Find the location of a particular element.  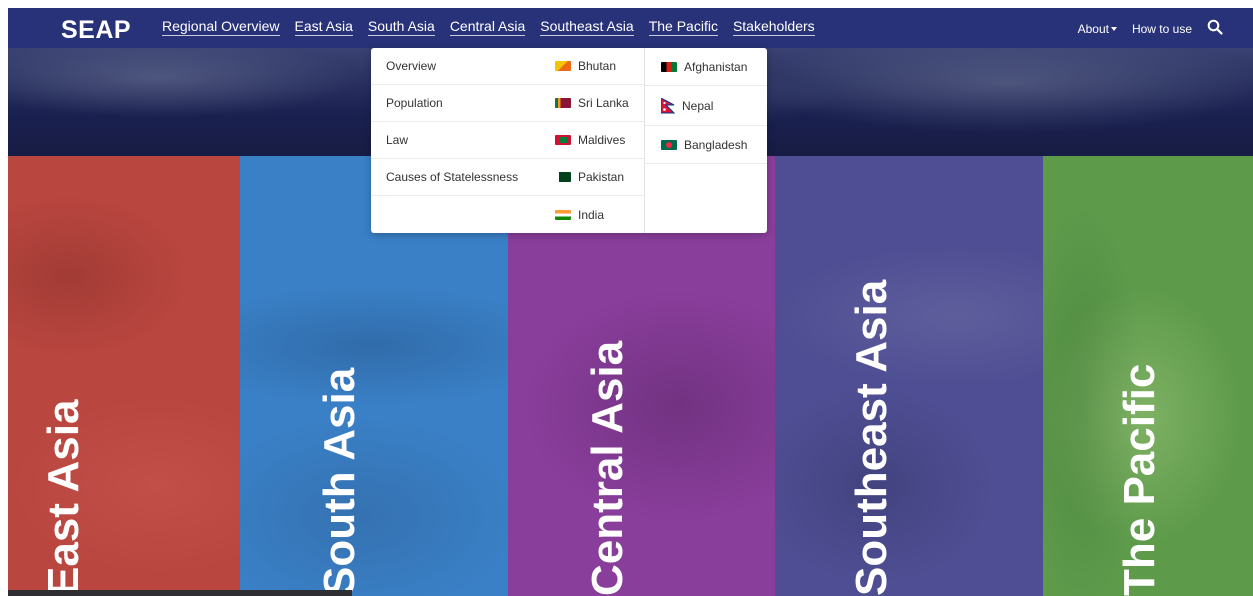

bangladesh-flag-icon is located at coordinates (669, 144).